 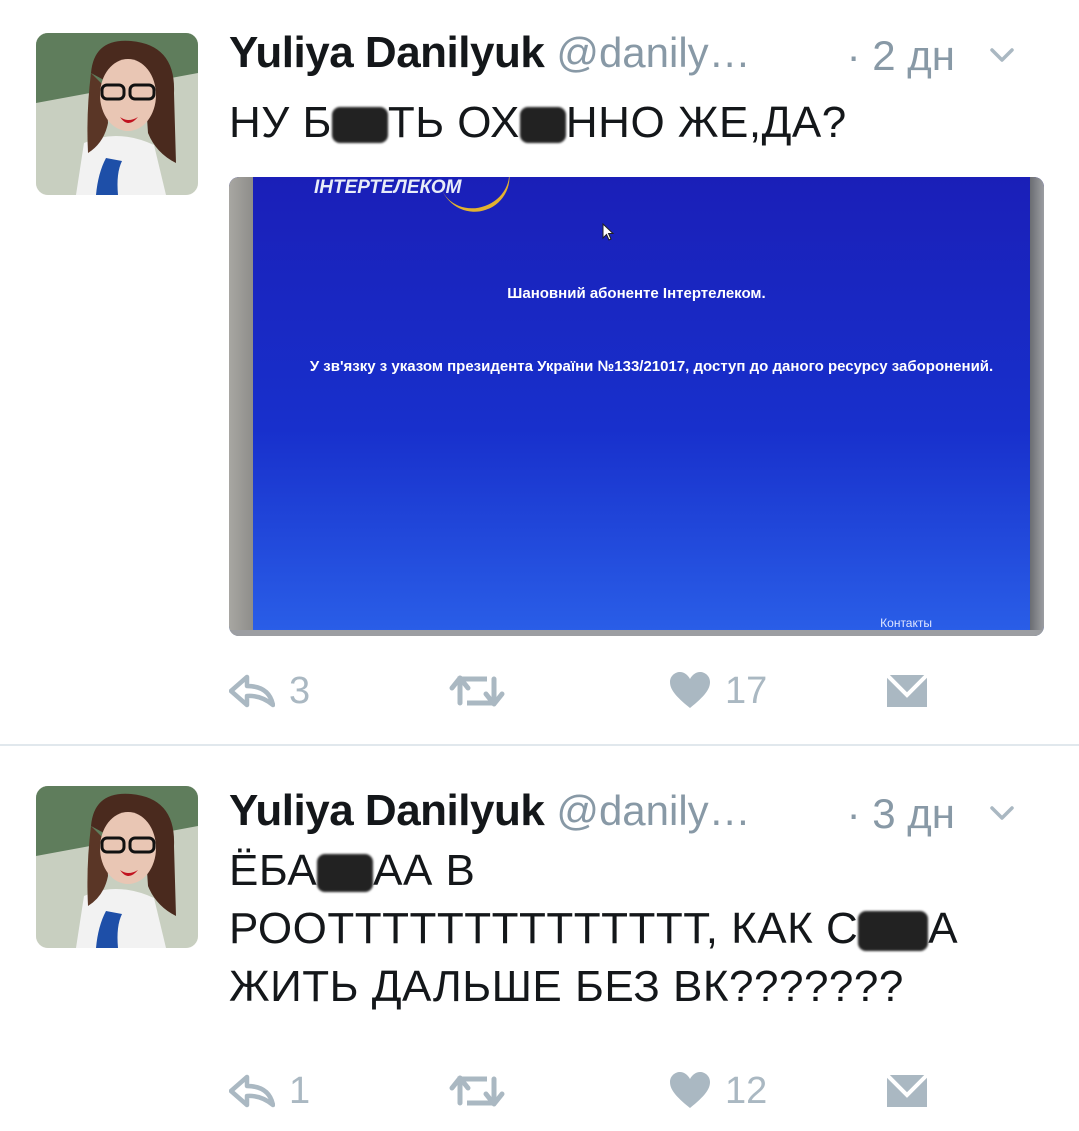 I want to click on tweet-text-part: НУ Б, so click(x=280, y=122).